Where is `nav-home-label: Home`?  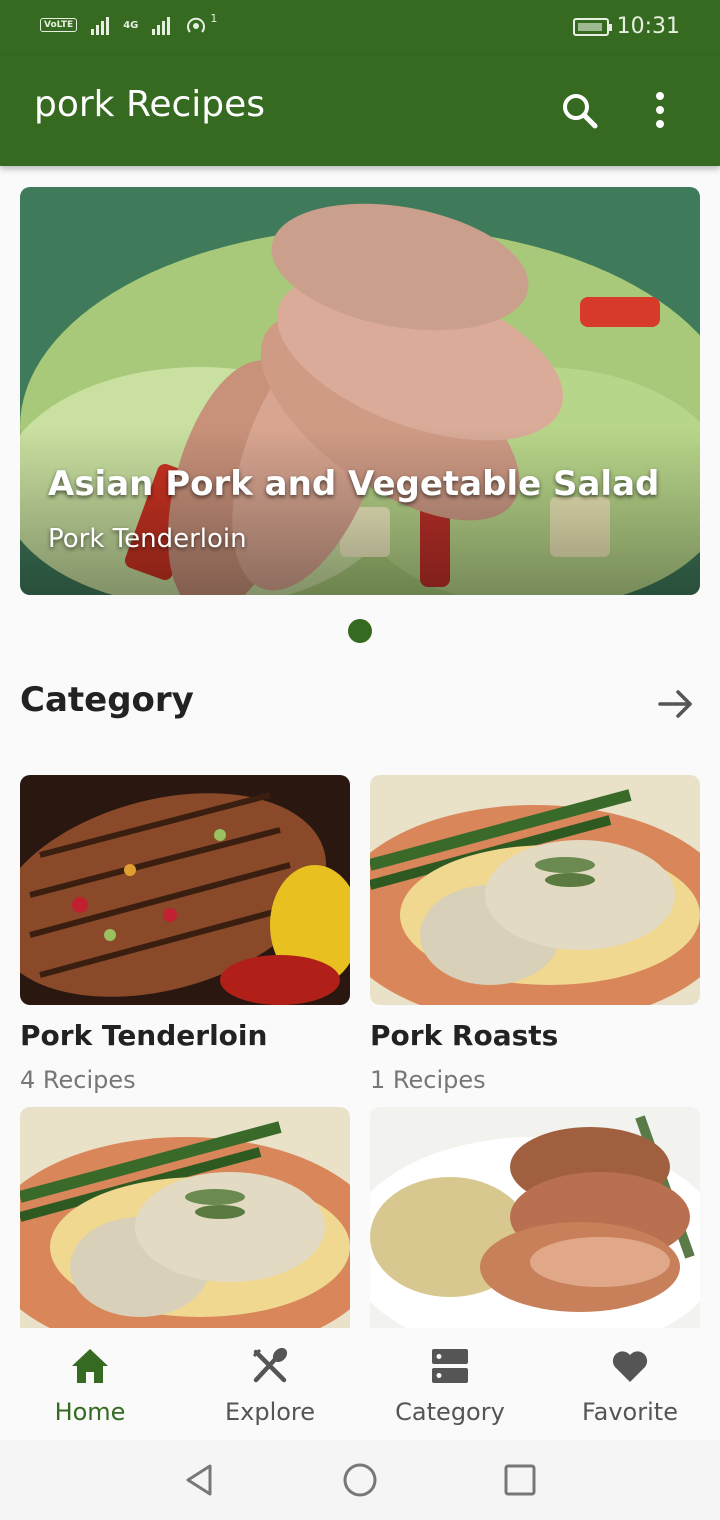
nav-home-label: Home is located at coordinates (90, 1412).